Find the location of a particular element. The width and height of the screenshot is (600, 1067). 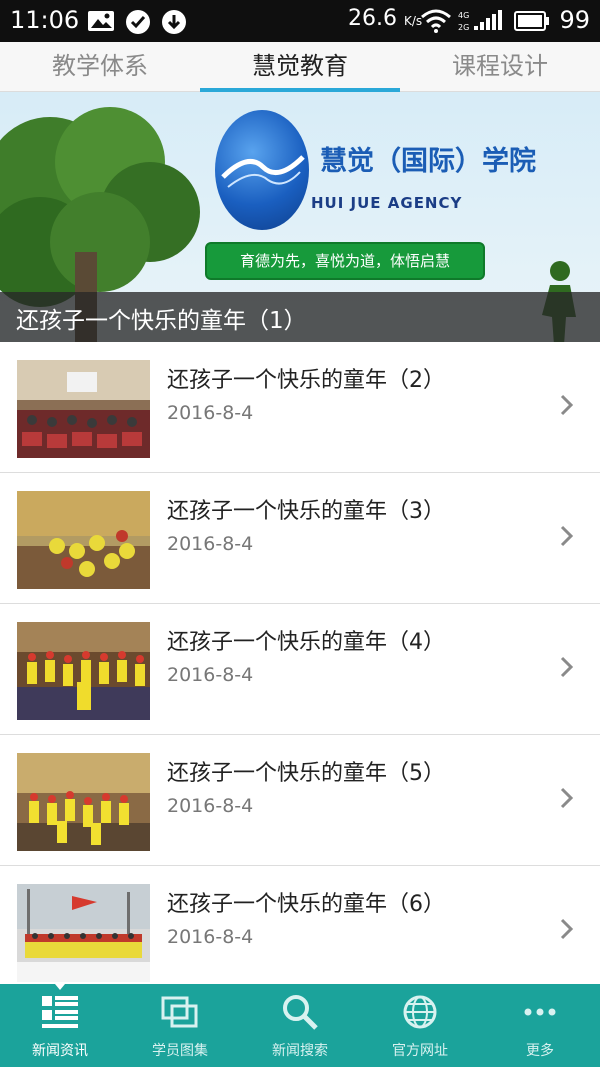

image-icon is located at coordinates (101, 21).